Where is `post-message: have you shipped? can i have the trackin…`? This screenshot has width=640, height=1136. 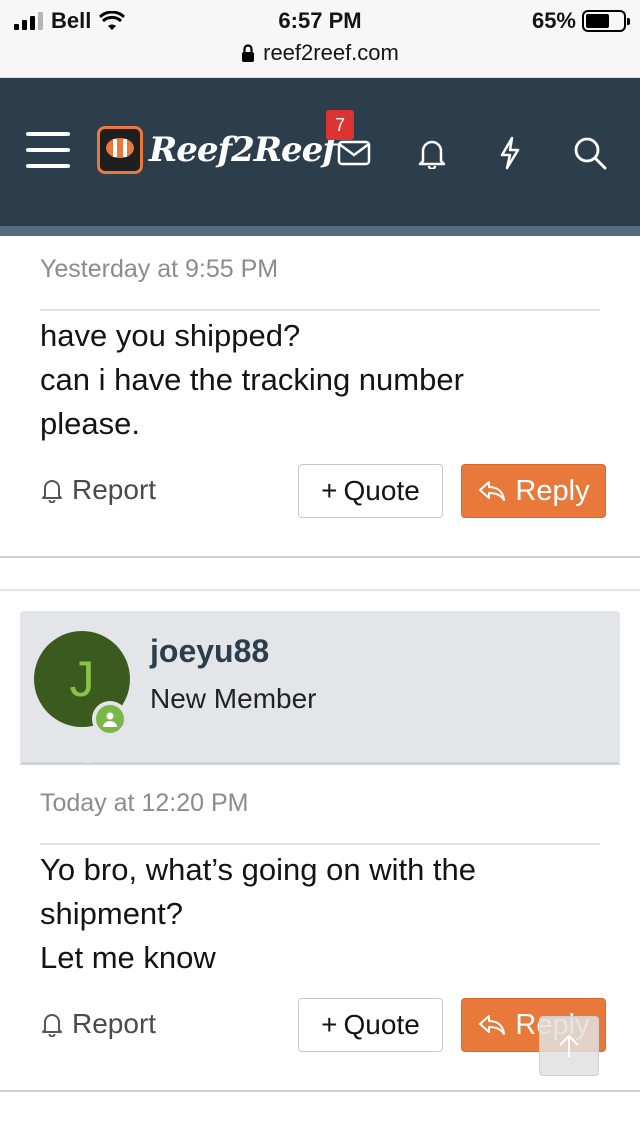 post-message: have you shipped? can i have the trackin… is located at coordinates (252, 380).